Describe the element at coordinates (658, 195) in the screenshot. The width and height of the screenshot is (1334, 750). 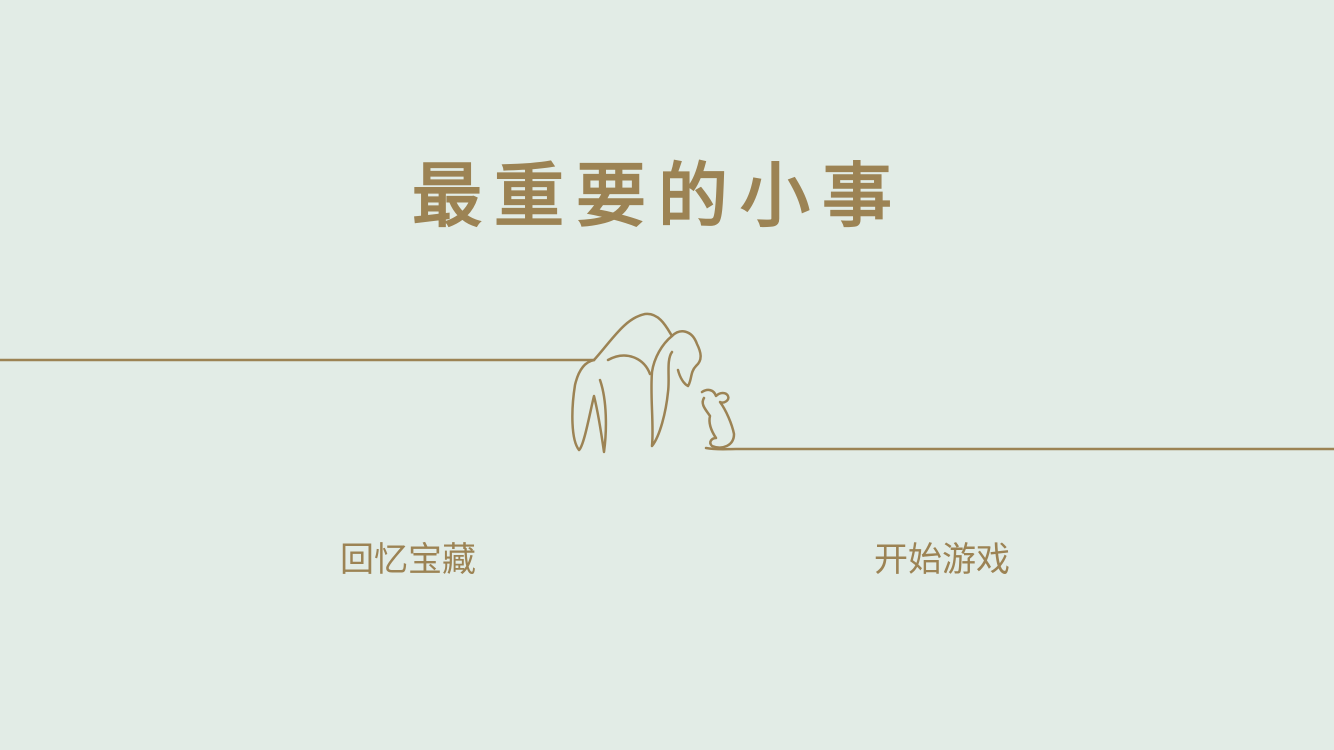
I see `game-title: 最重要的小事` at that location.